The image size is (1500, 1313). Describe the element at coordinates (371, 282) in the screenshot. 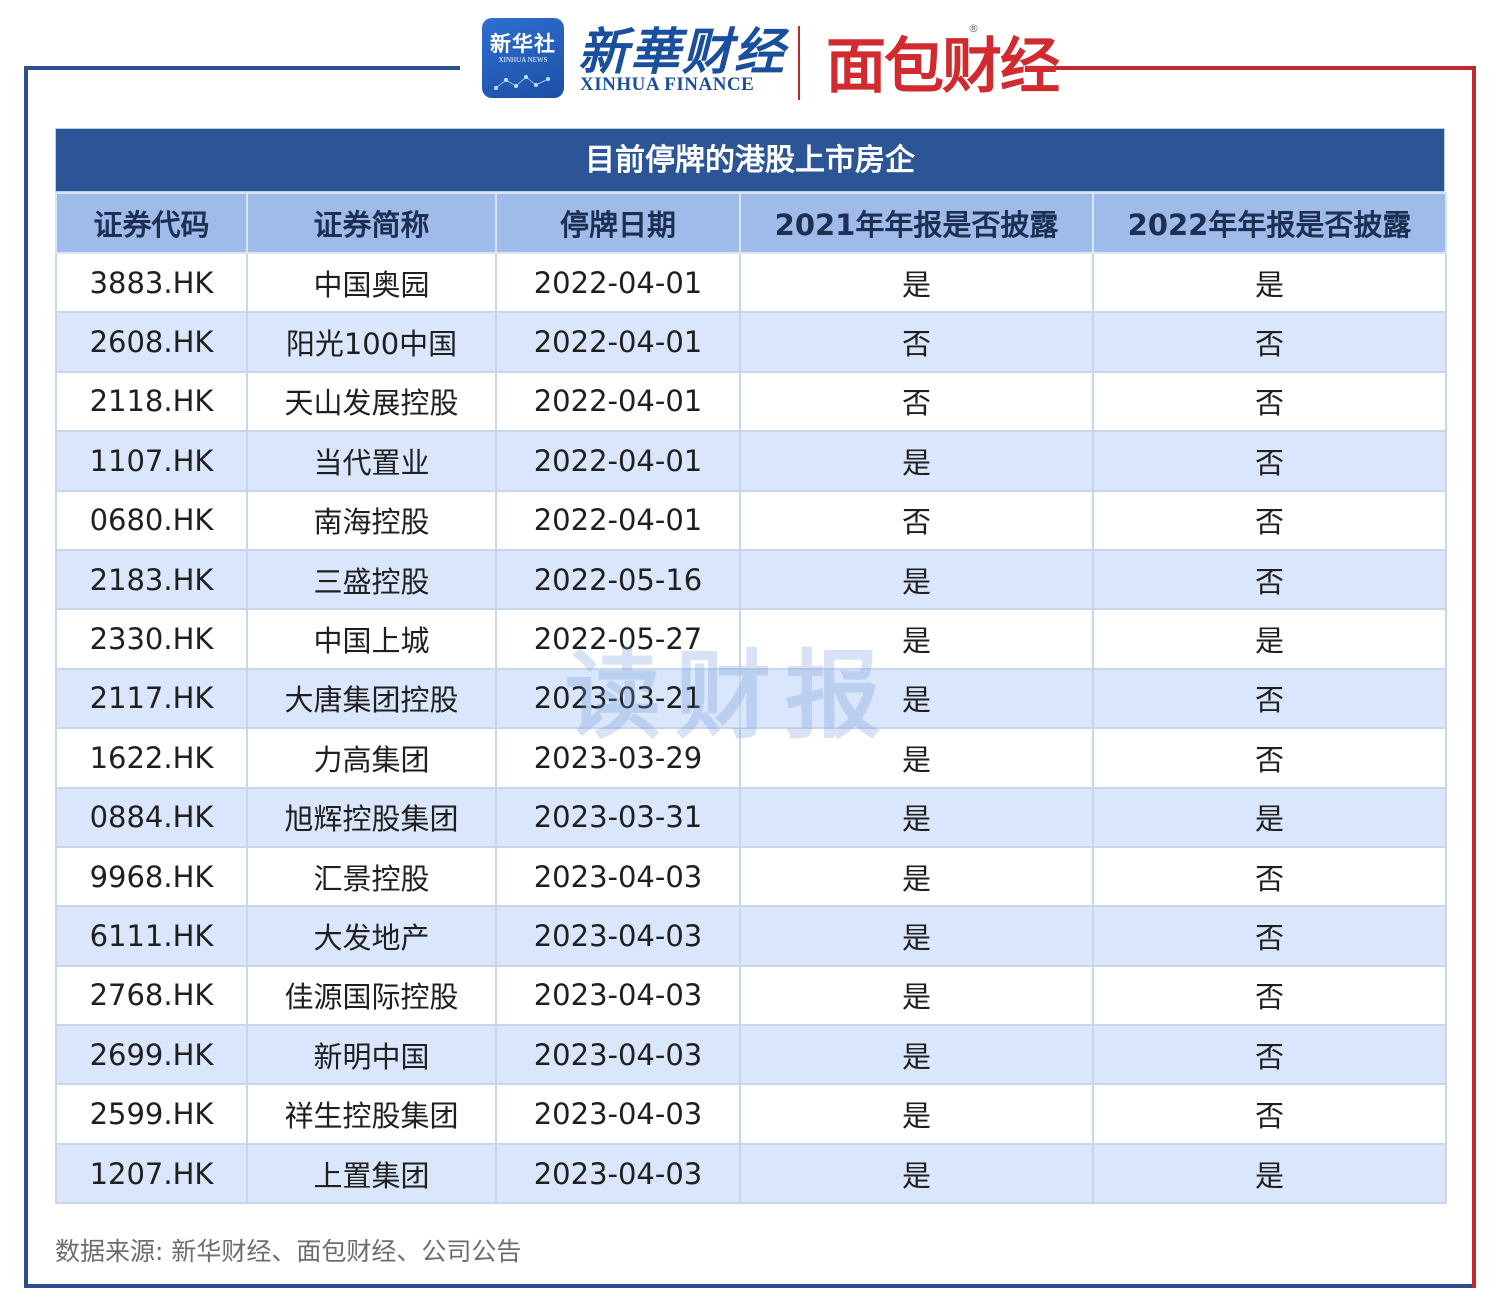

I see `cell-name: 中国奥园` at that location.